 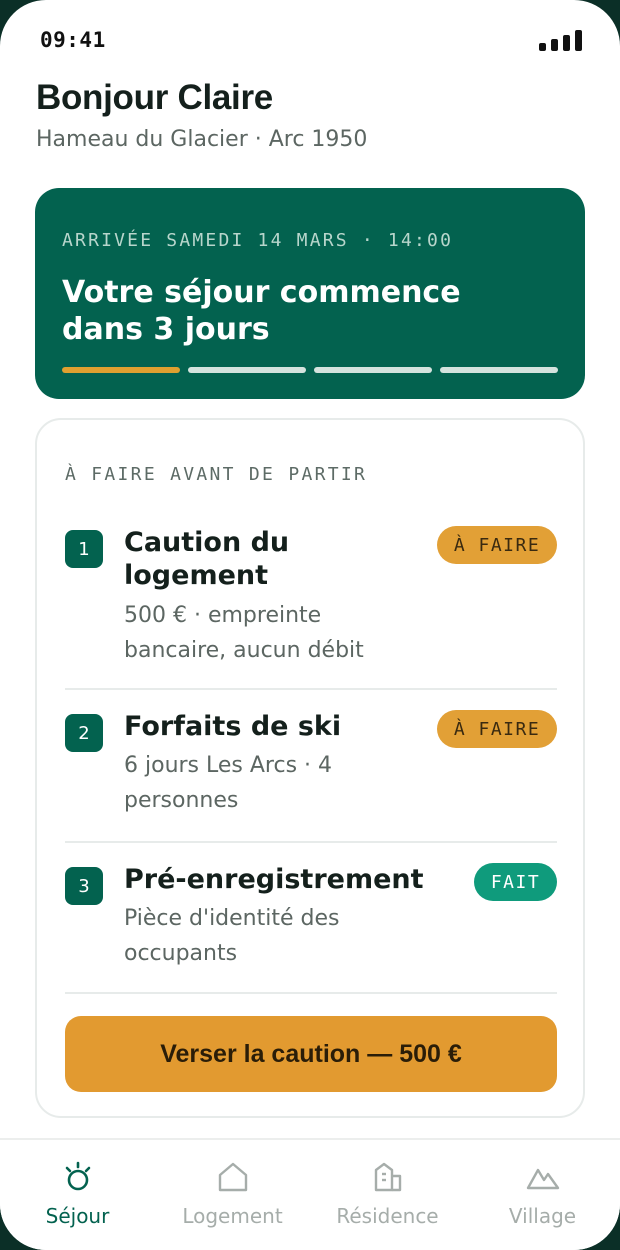 What do you see at coordinates (154, 97) in the screenshot?
I see `page-title: Bonjour Claire` at bounding box center [154, 97].